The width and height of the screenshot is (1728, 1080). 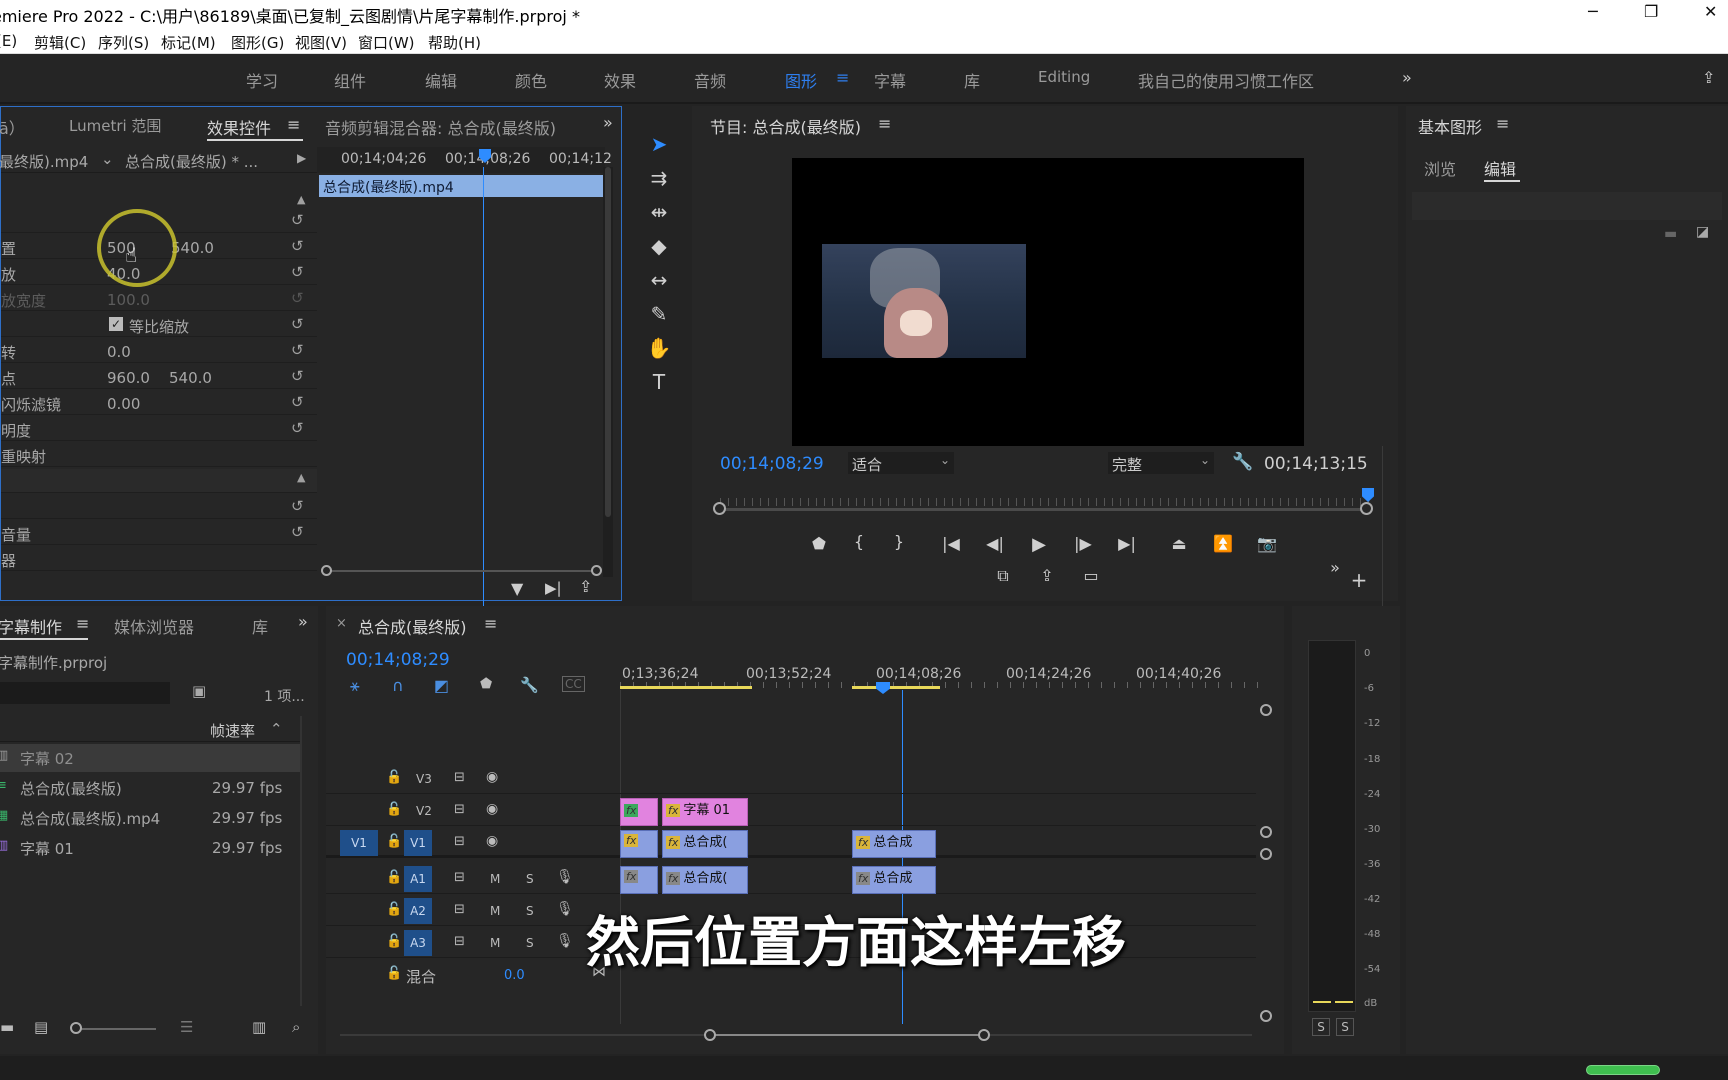 What do you see at coordinates (1359, 580) in the screenshot?
I see `add-button-icon: +` at bounding box center [1359, 580].